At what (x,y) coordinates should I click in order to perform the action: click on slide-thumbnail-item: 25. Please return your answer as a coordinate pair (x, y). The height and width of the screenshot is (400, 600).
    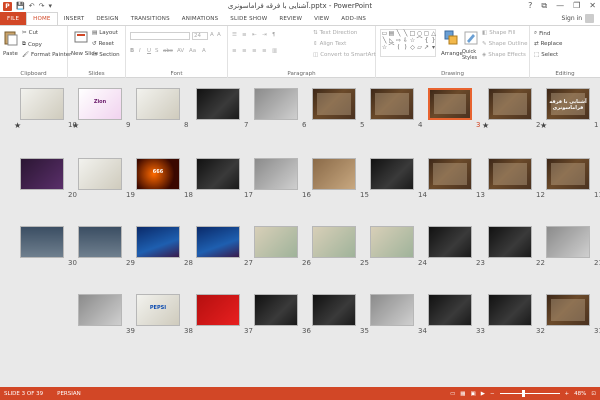
    Looking at the image, I should click on (340, 247).